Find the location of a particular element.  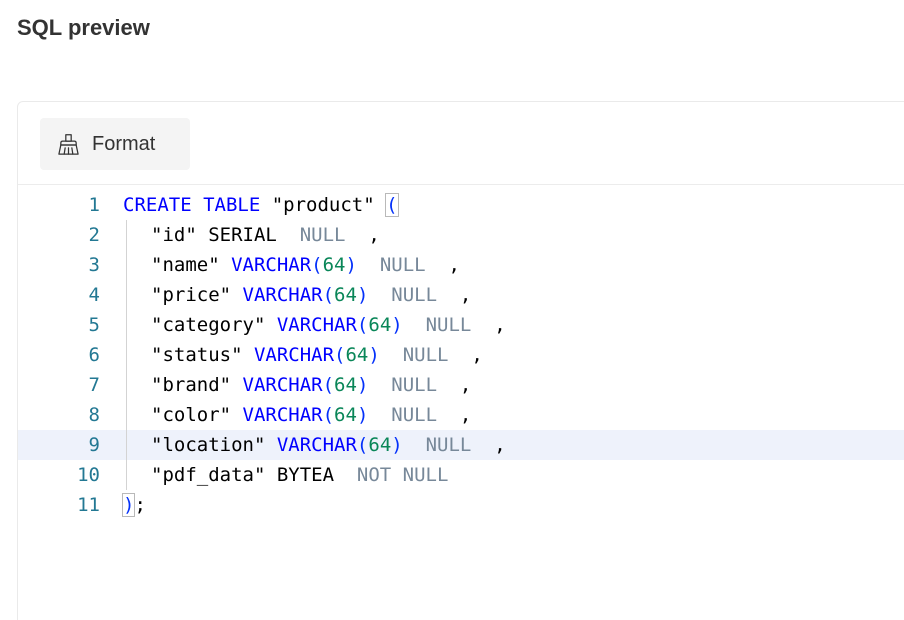

code-line: 2 "id" SERIAL NULL , is located at coordinates (461, 235).